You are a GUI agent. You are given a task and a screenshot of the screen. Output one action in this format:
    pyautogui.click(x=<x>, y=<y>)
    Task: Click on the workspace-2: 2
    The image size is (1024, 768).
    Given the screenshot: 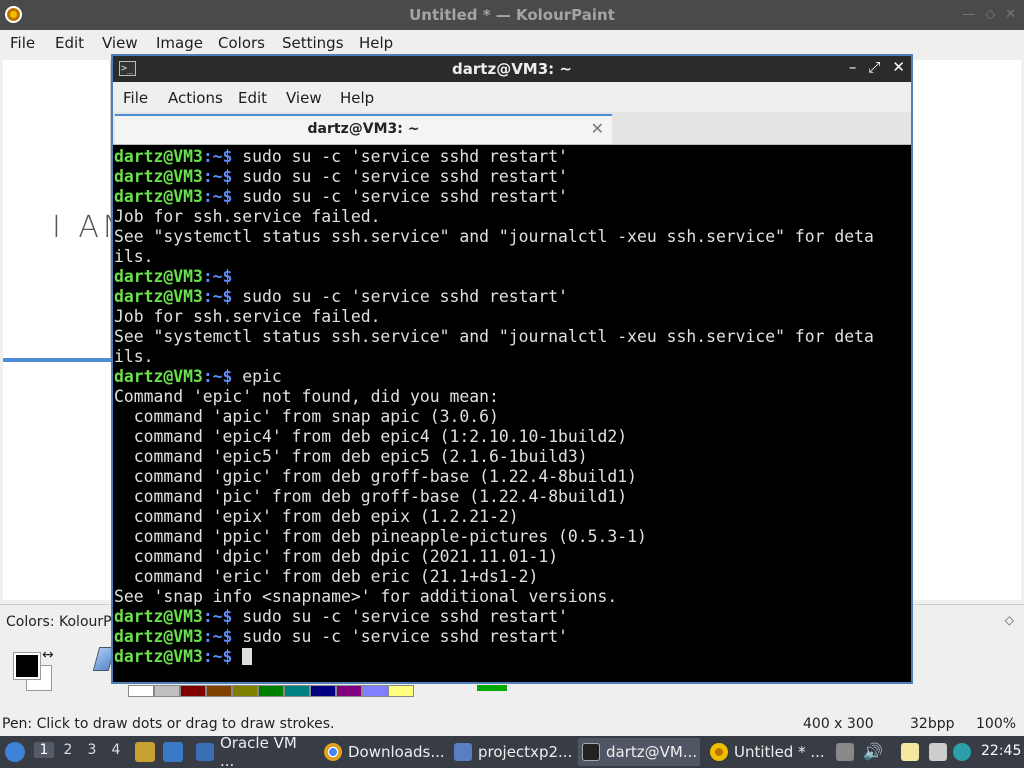 What is the action you would take?
    pyautogui.click(x=68, y=750)
    